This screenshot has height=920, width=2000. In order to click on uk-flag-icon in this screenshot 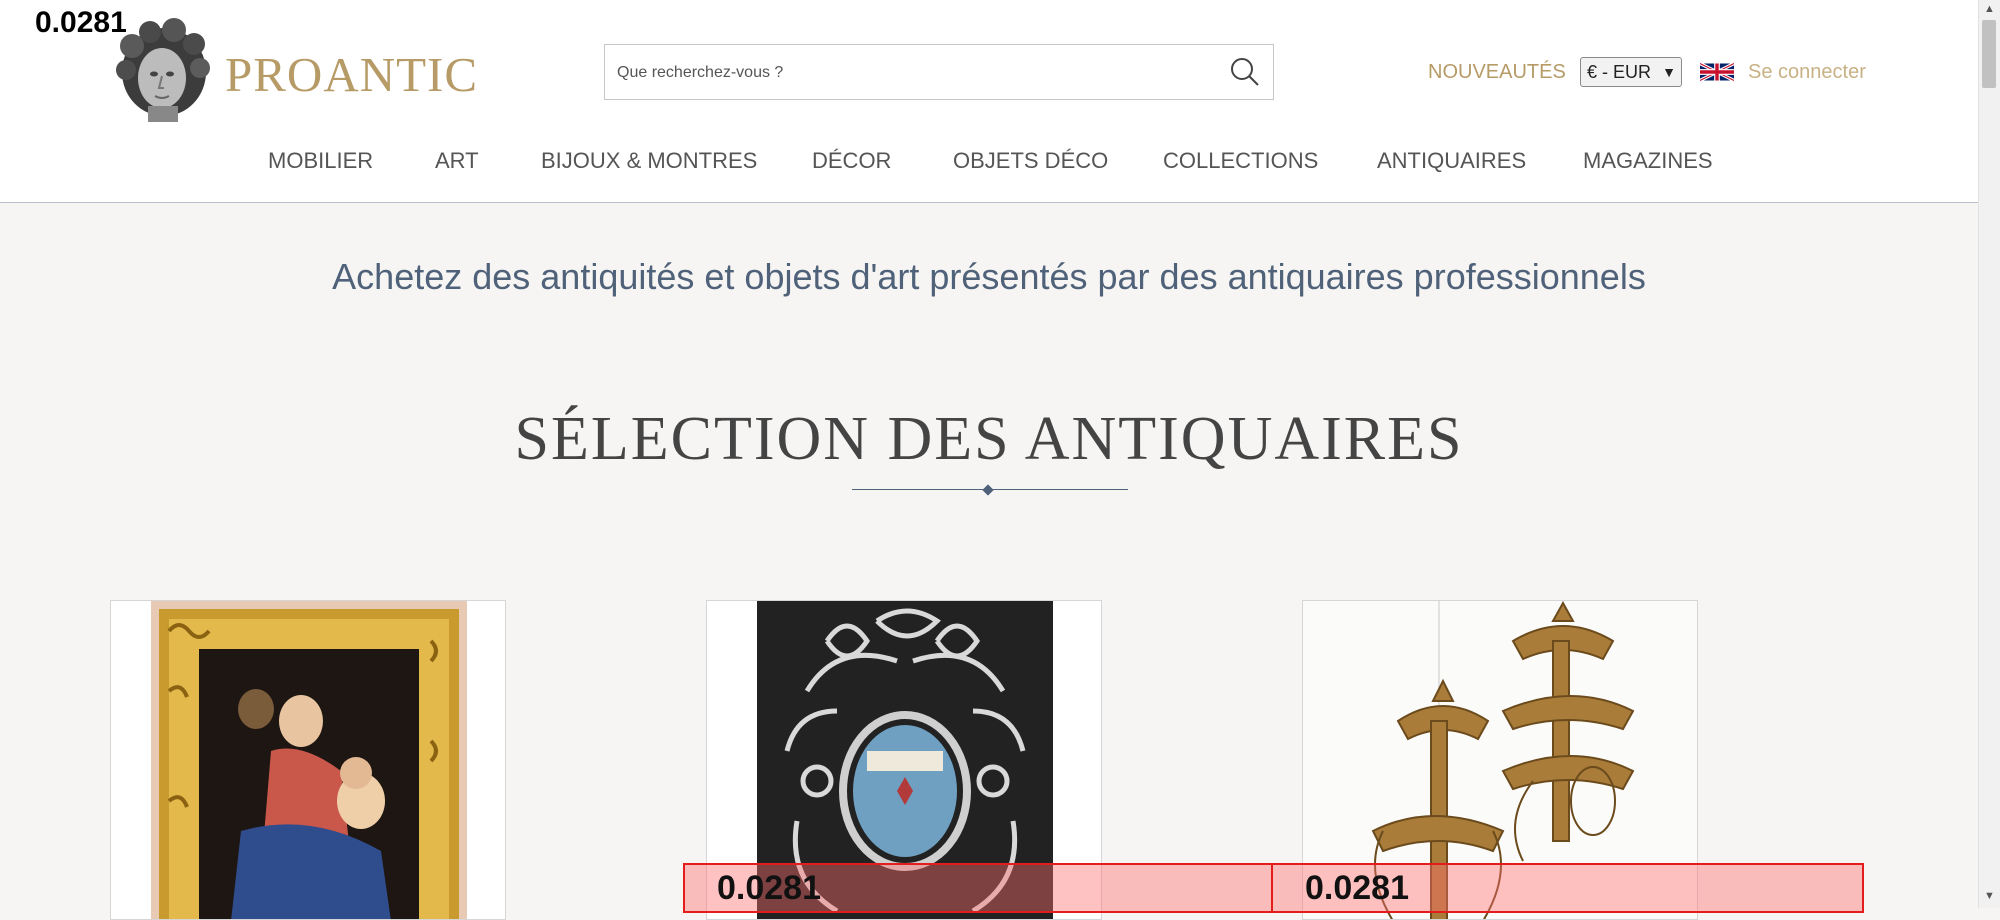, I will do `click(1717, 72)`.